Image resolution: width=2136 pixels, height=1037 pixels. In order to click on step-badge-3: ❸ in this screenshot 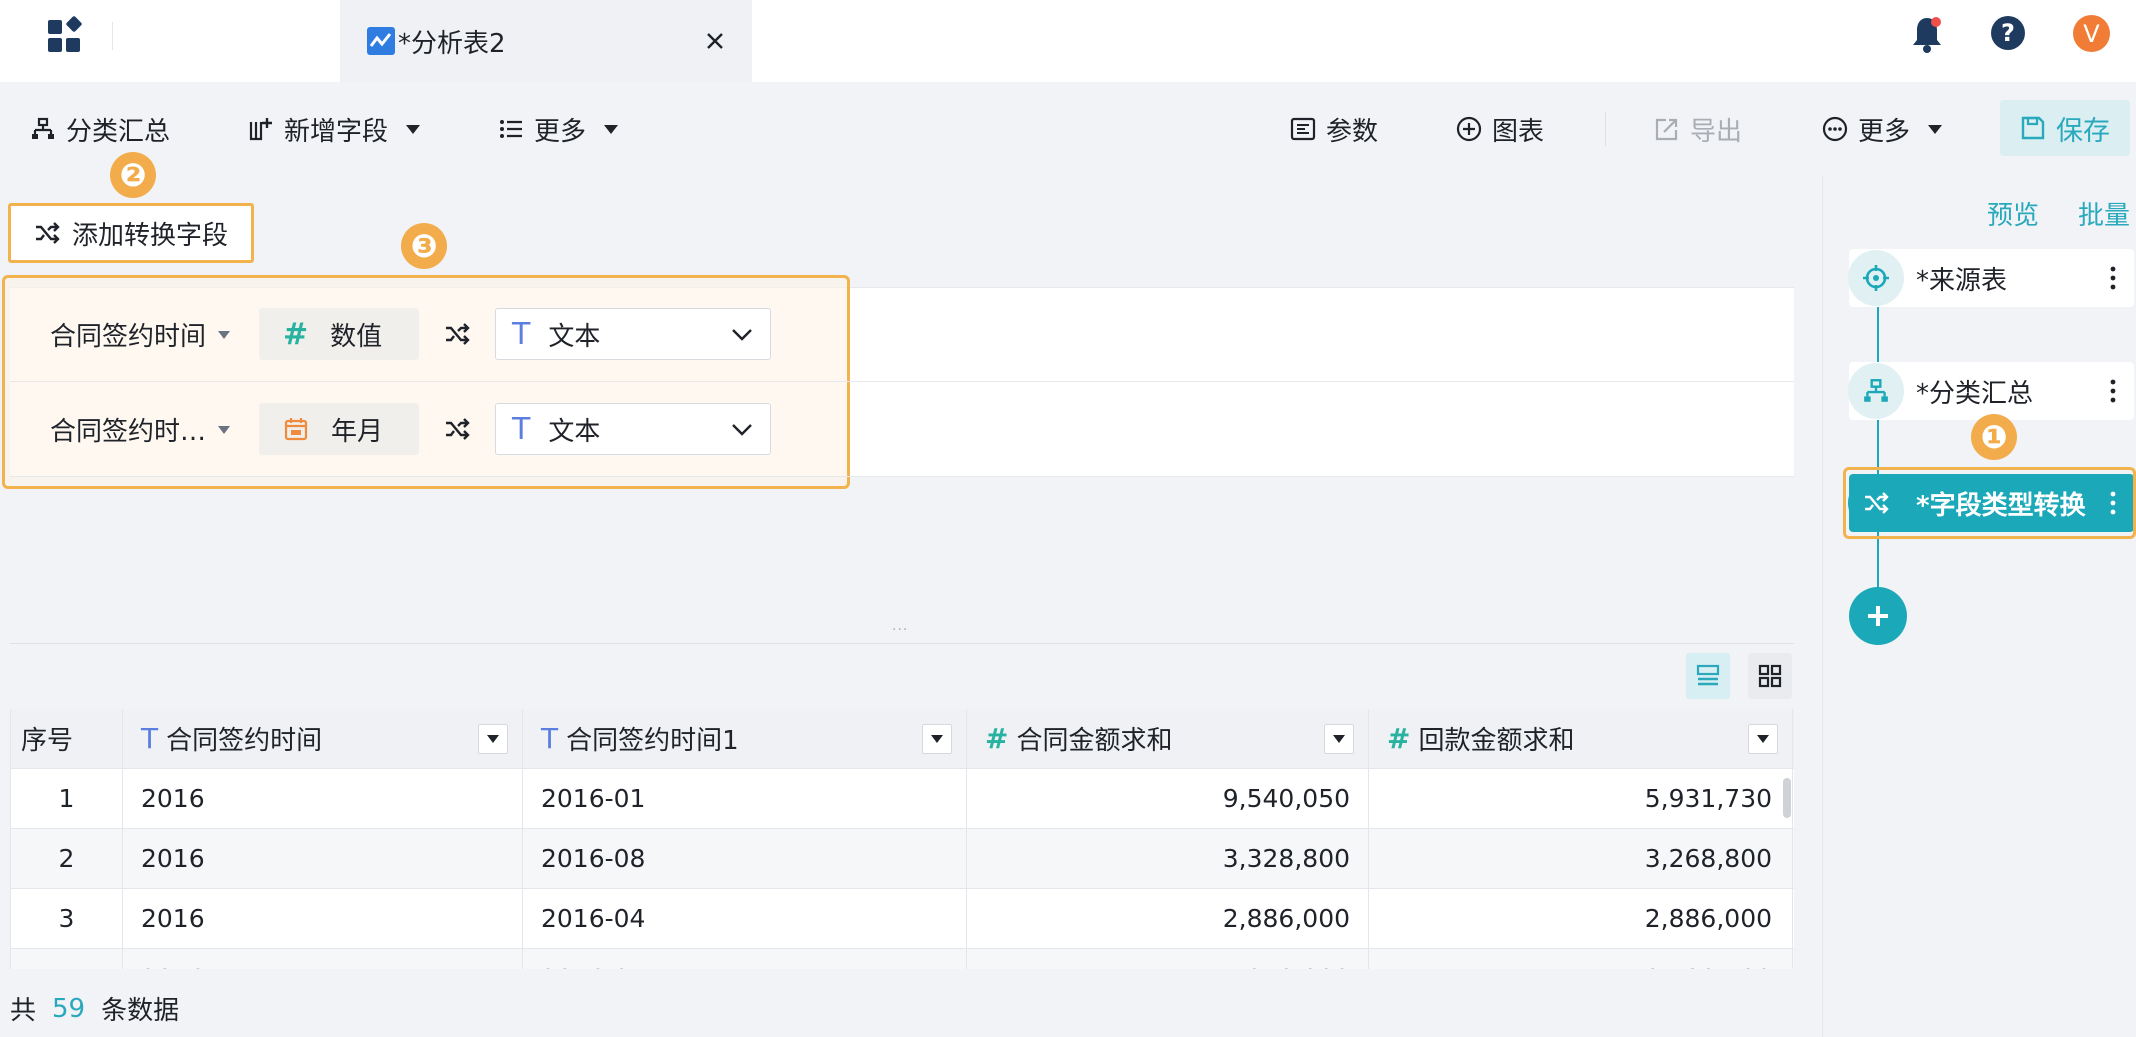, I will do `click(424, 246)`.